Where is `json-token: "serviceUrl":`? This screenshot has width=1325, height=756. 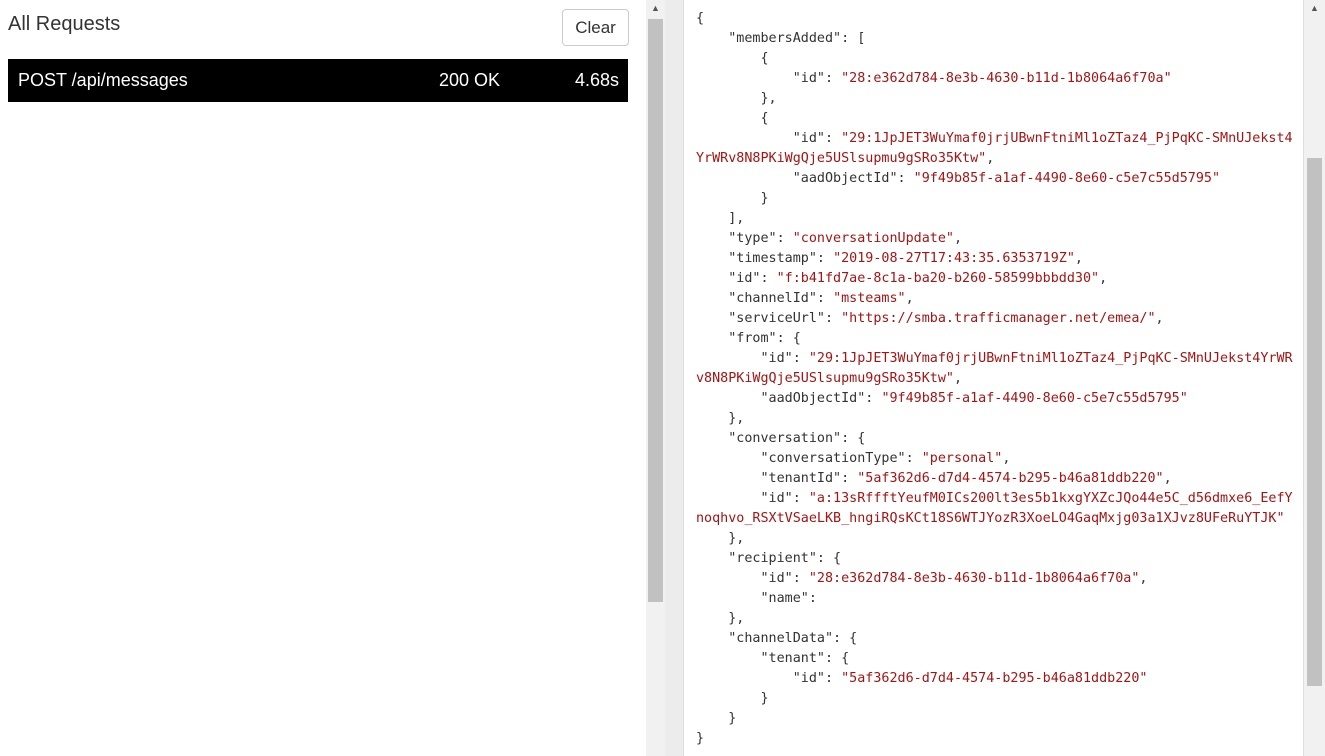
json-token: "serviceUrl": is located at coordinates (769, 318).